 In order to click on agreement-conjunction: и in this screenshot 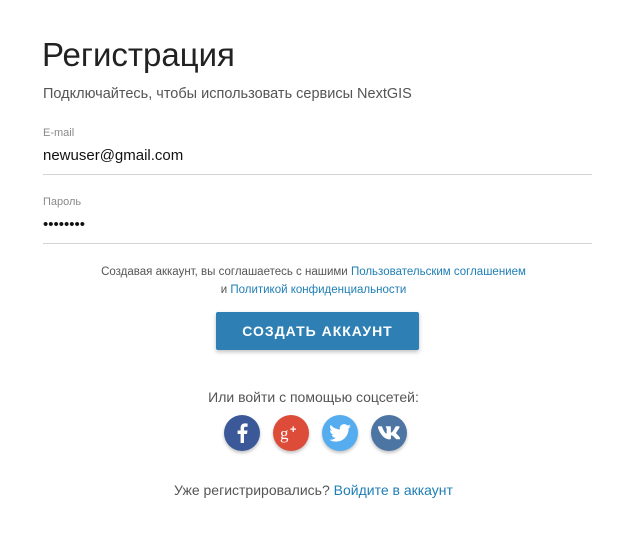, I will do `click(224, 290)`.